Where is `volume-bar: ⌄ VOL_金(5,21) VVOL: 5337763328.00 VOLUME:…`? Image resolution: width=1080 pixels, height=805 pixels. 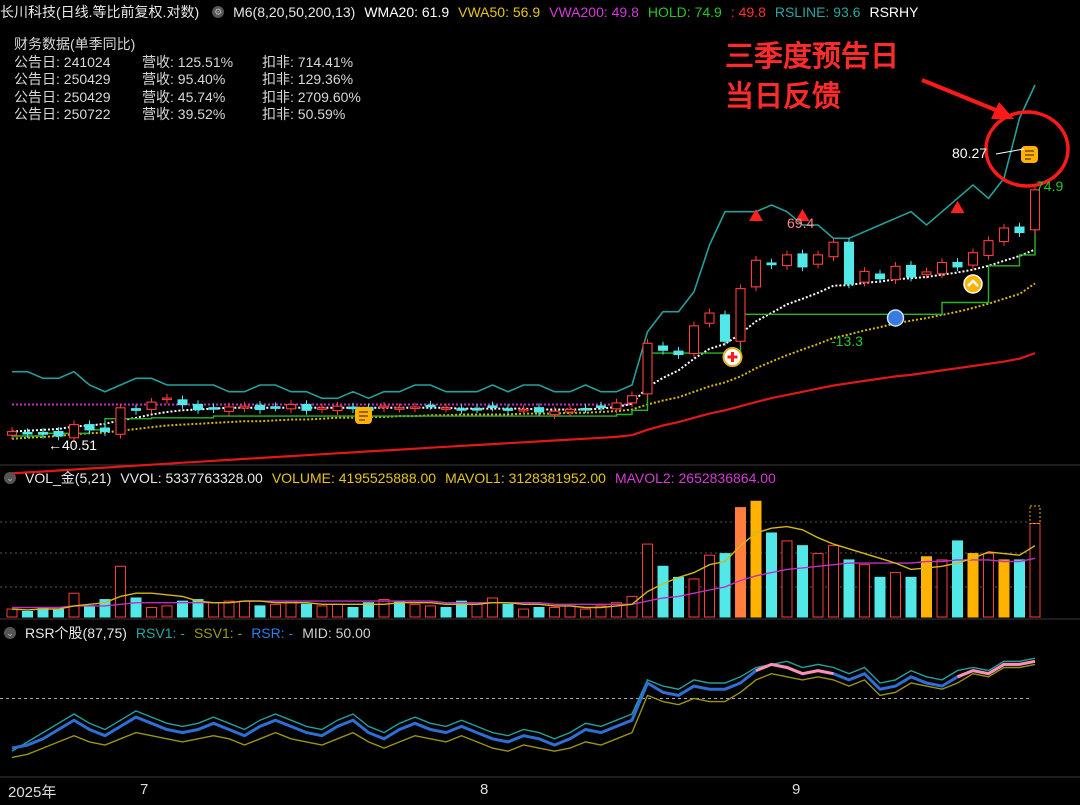 volume-bar: ⌄ VOL_金(5,21) VVOL: 5337763328.00 VOLUME:… is located at coordinates (540, 478).